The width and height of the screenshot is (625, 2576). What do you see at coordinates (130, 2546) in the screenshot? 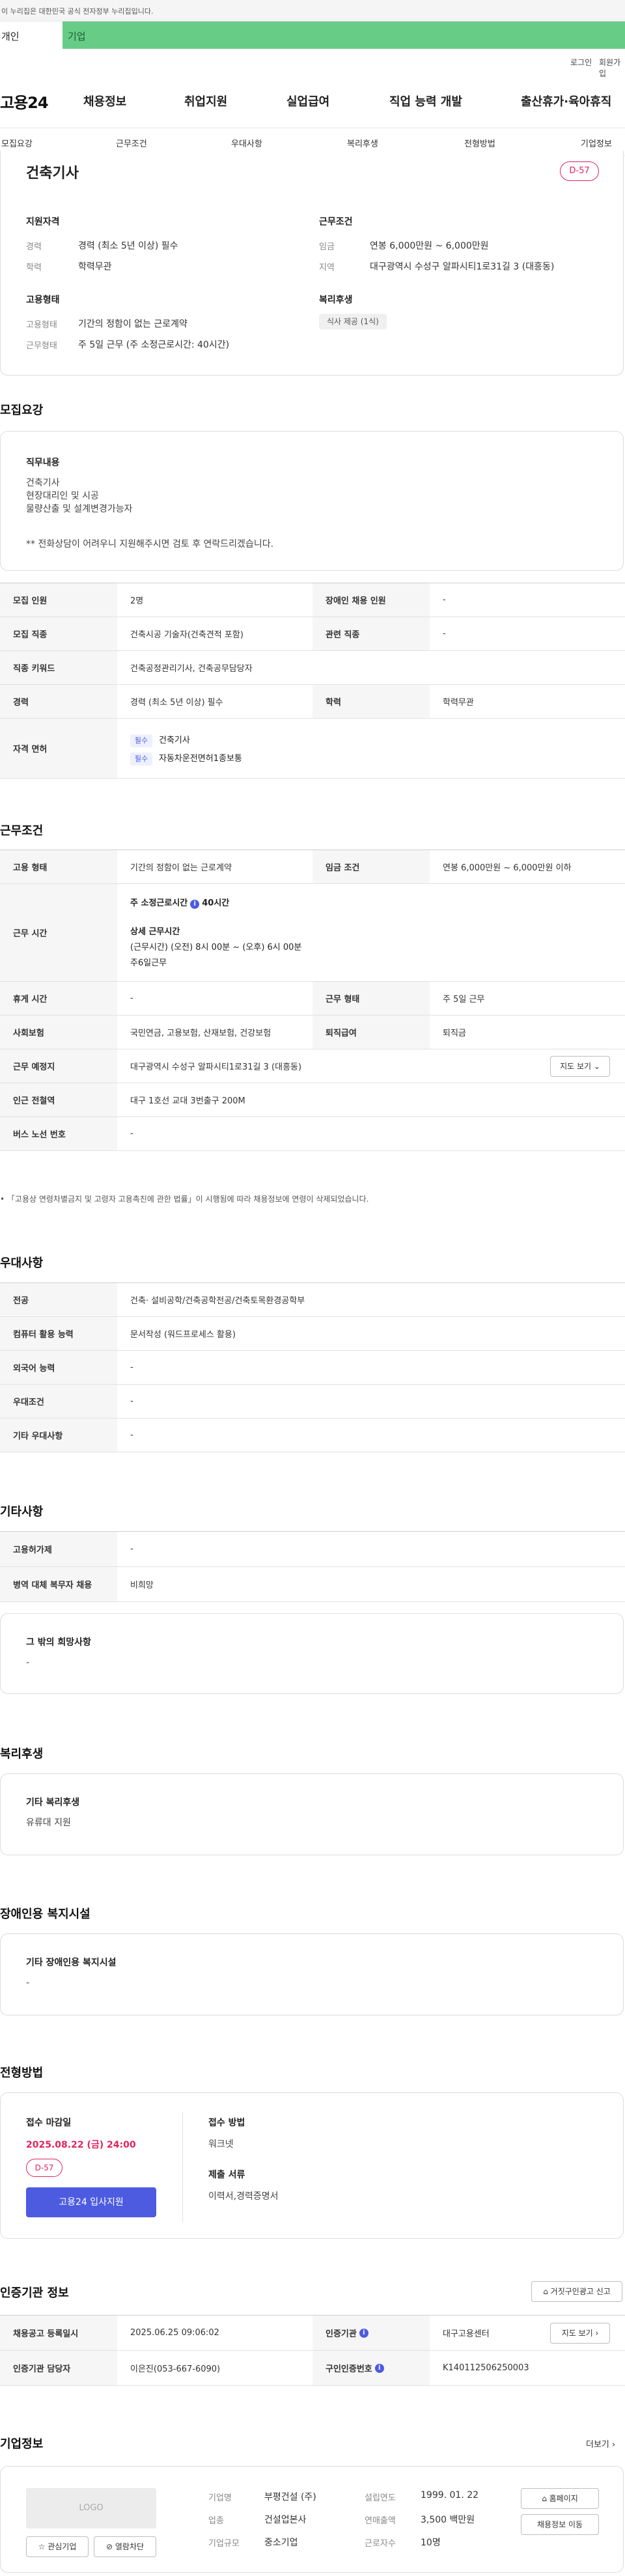
I see `block-label: 열람차단` at bounding box center [130, 2546].